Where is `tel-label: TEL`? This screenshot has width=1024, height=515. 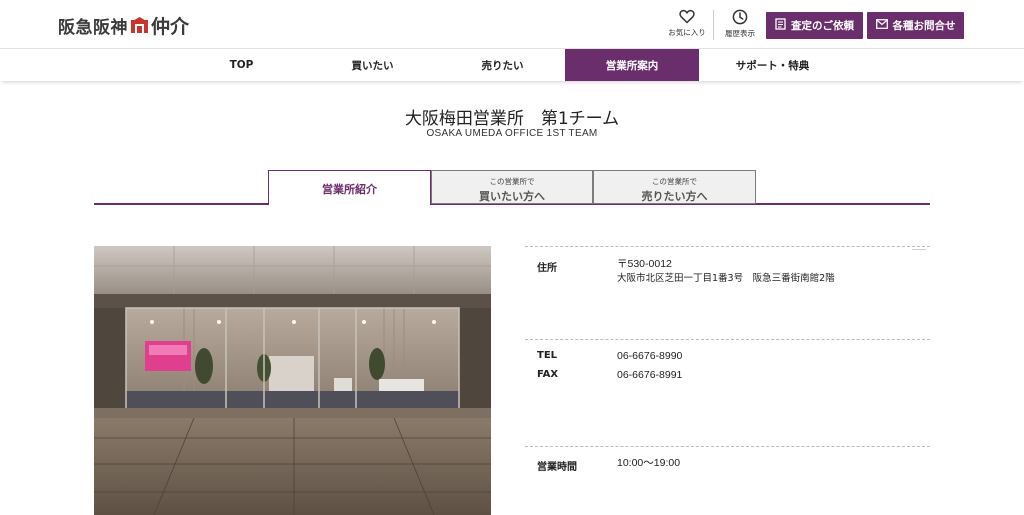 tel-label: TEL is located at coordinates (547, 355).